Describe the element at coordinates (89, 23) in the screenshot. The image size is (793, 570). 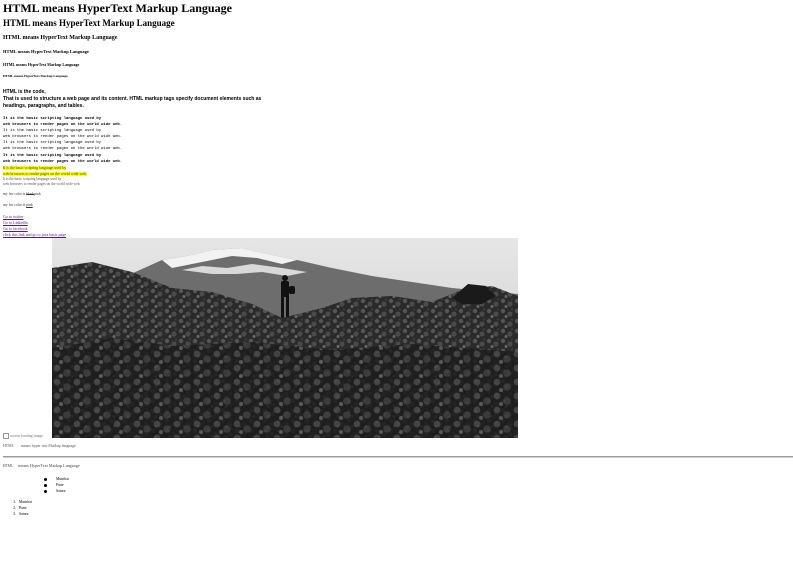
I see `heading-2: HTML means HyperText Markup Language` at that location.